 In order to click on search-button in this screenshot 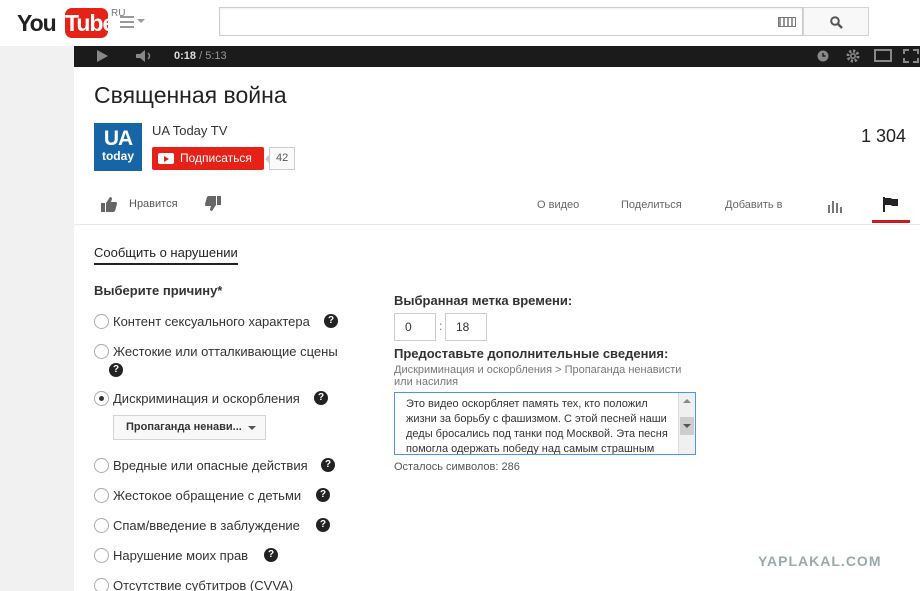, I will do `click(836, 21)`.